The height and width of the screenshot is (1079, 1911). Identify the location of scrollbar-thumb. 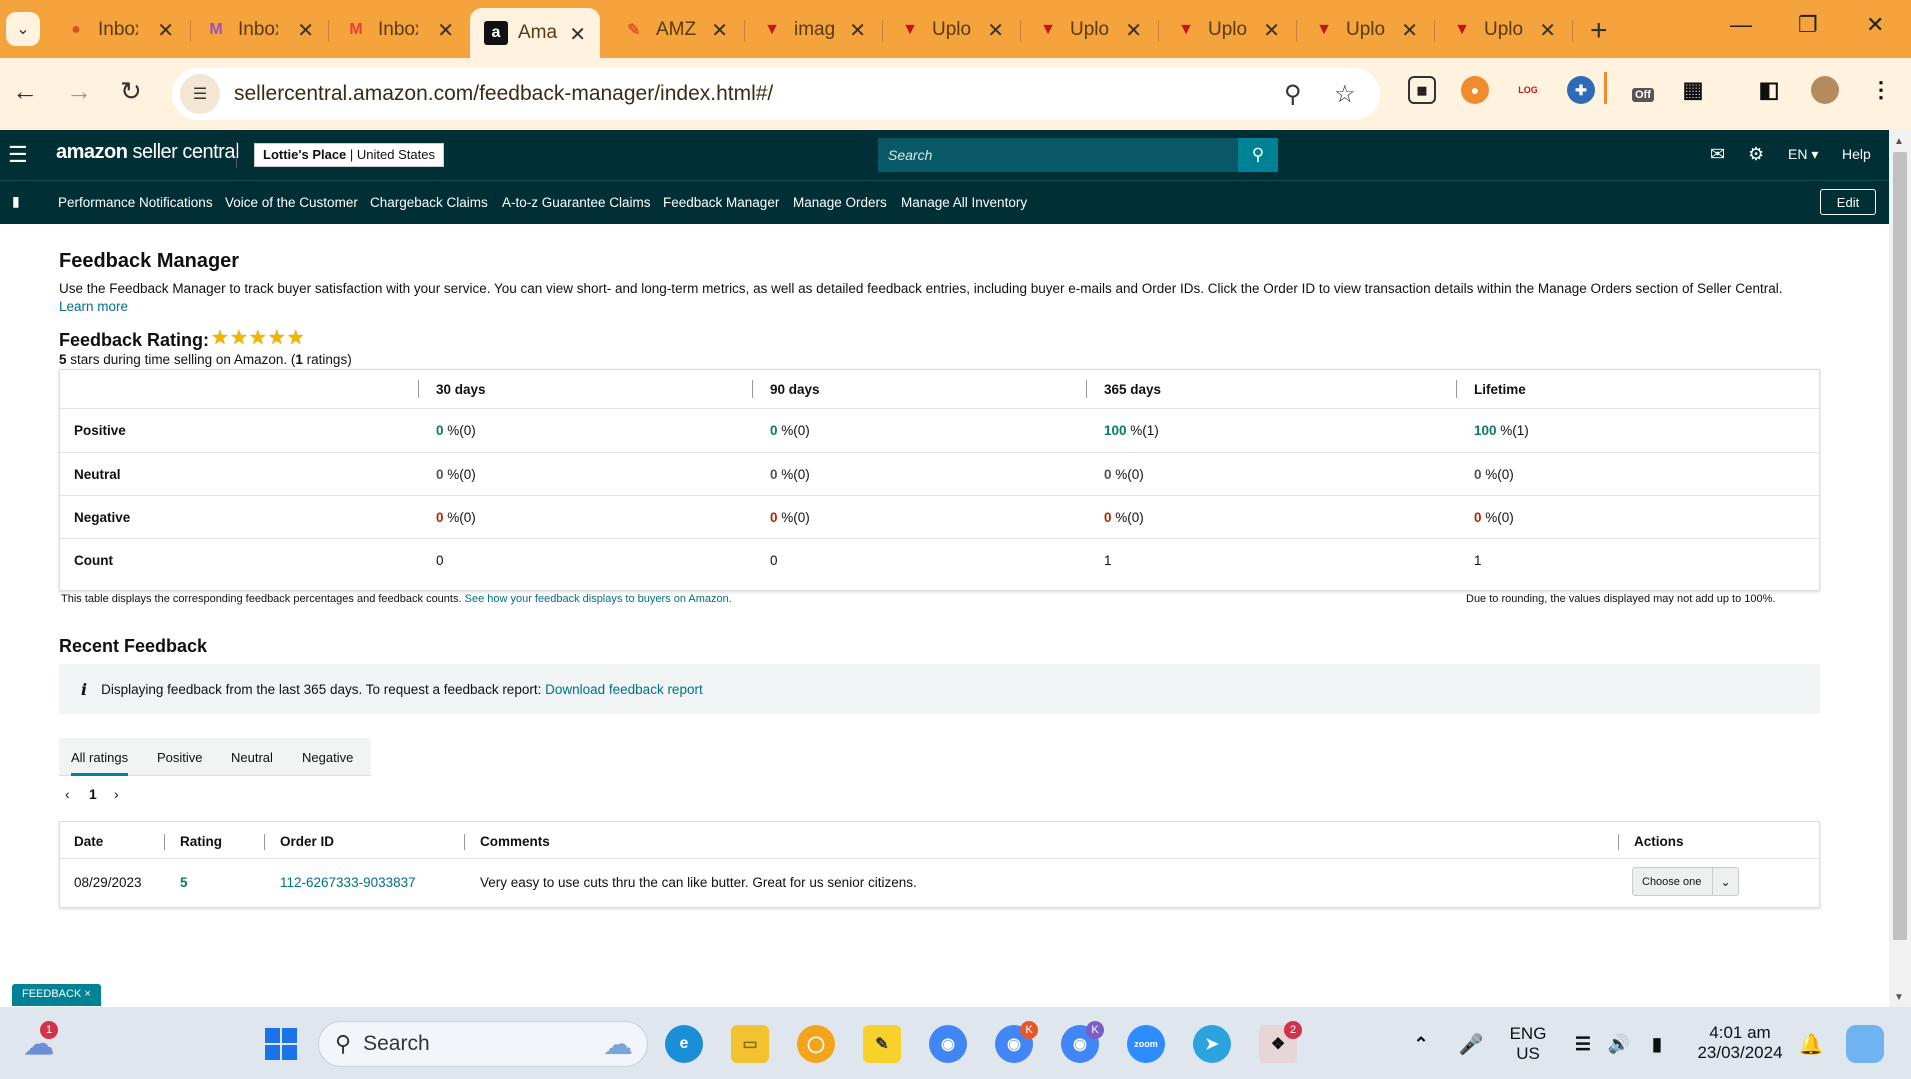
(1900, 546).